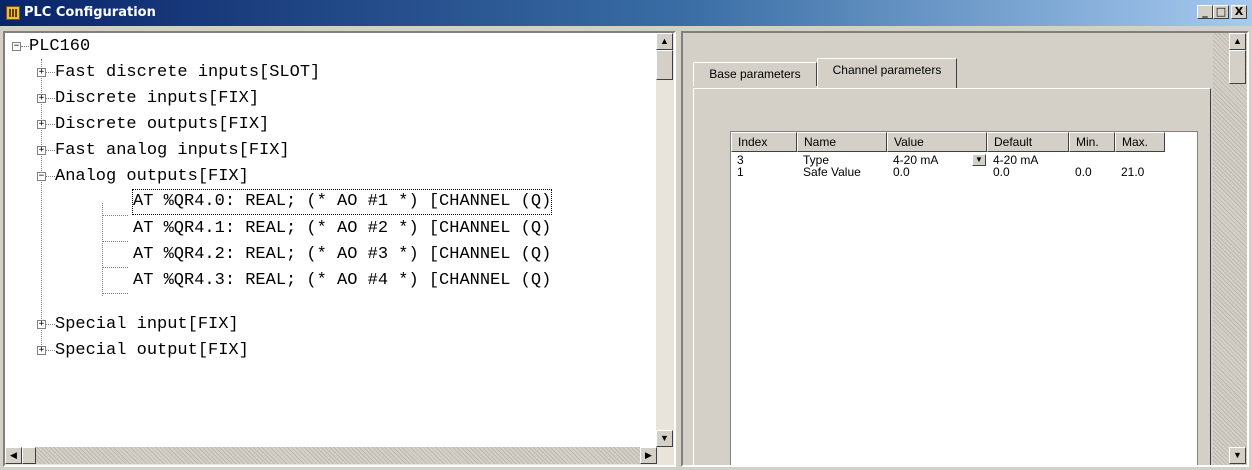 The image size is (1252, 470). Describe the element at coordinates (1001, 172) in the screenshot. I see `cell-default: 0.0` at that location.